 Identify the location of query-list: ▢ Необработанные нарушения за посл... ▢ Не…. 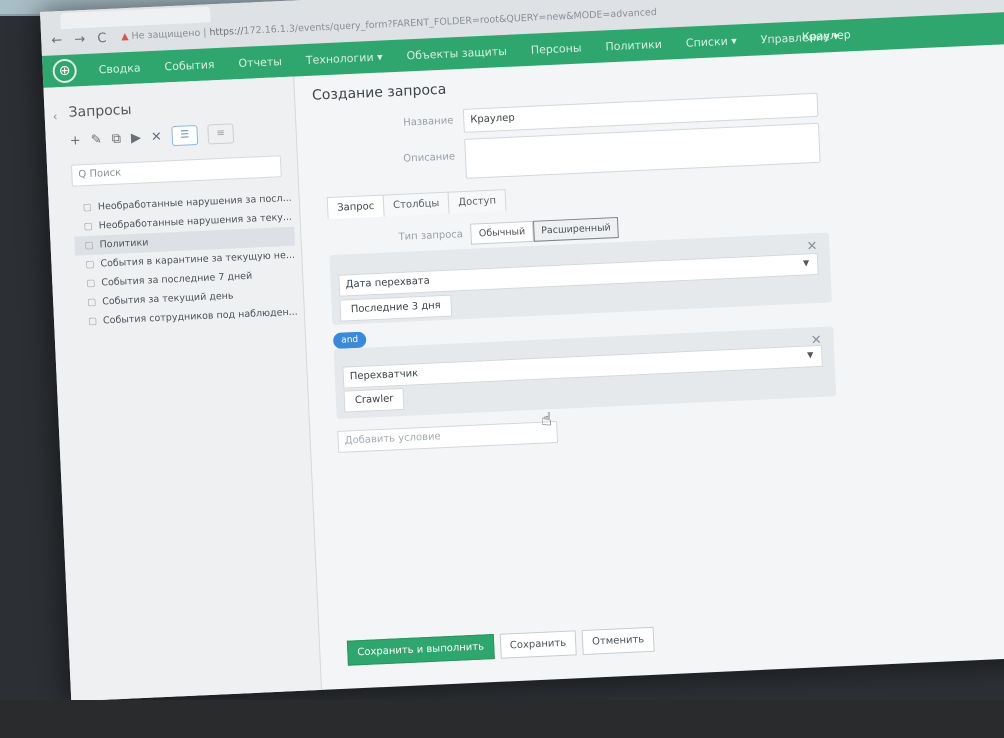
(186, 260).